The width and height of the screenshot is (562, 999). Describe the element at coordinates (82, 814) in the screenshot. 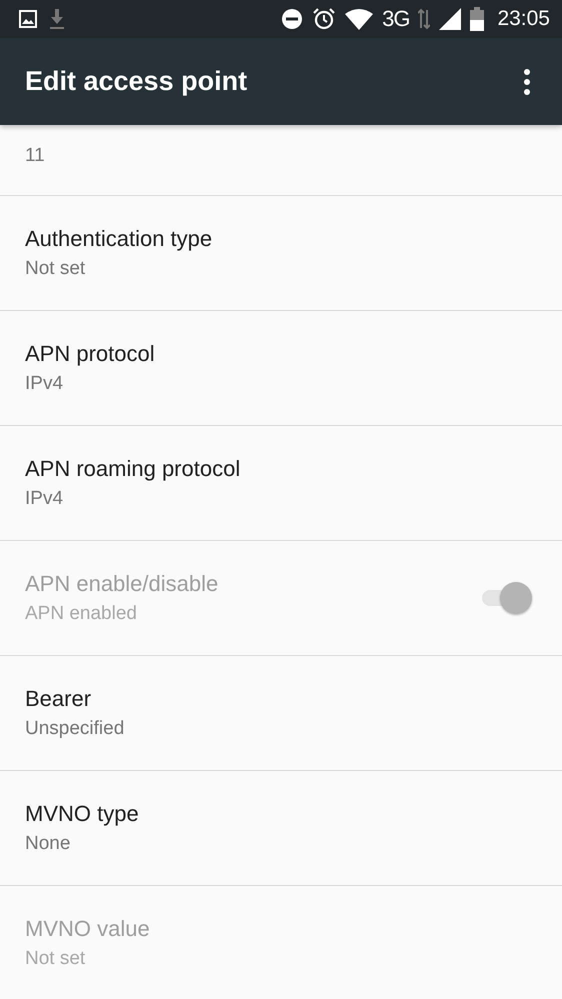

I see `setting-title: MVNO type` at that location.